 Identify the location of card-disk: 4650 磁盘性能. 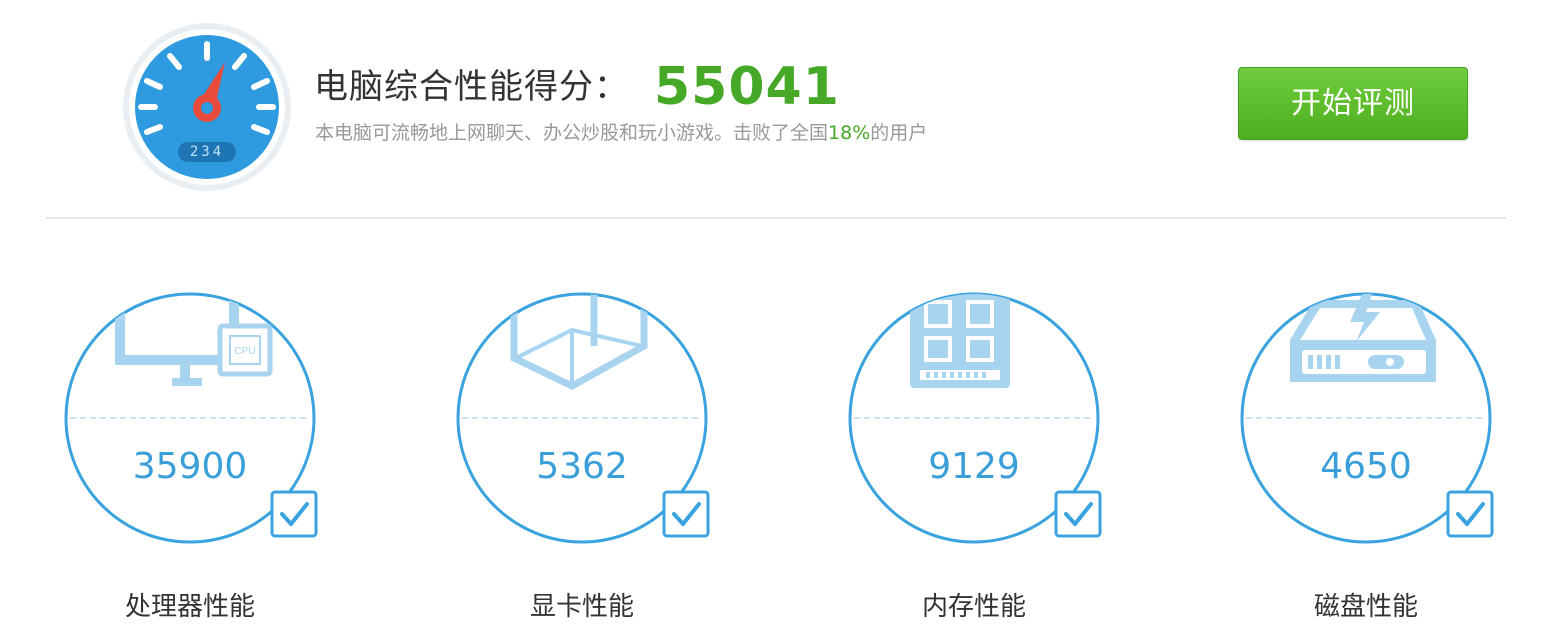
(1375, 450).